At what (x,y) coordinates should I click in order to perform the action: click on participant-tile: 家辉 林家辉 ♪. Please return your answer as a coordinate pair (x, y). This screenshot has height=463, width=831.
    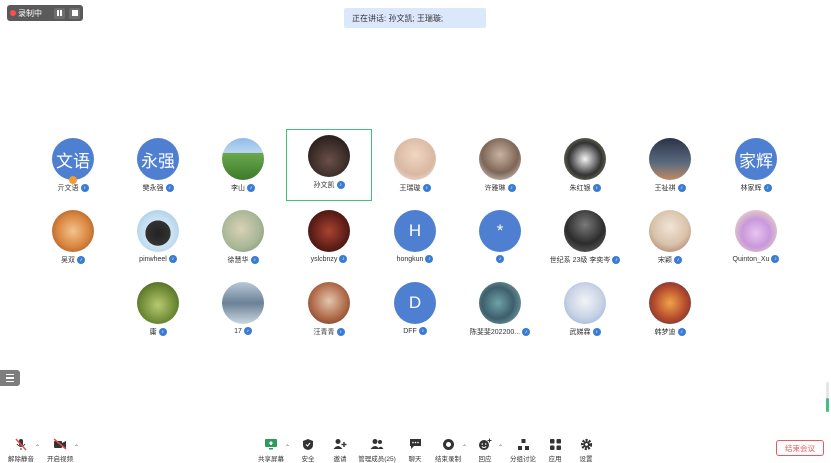
    Looking at the image, I should click on (756, 168).